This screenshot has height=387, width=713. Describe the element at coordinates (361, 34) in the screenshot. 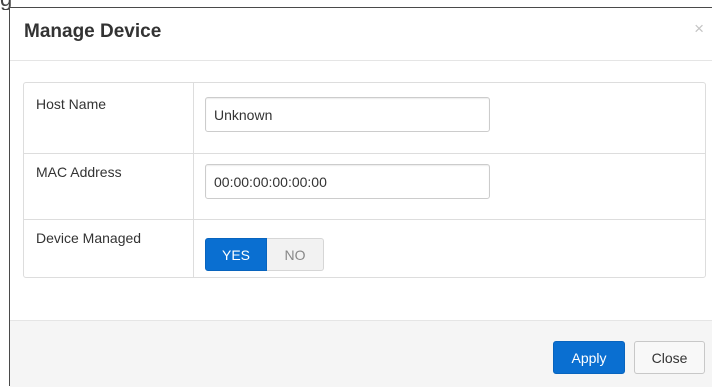

I see `modal-header: Manage Device ×` at that location.